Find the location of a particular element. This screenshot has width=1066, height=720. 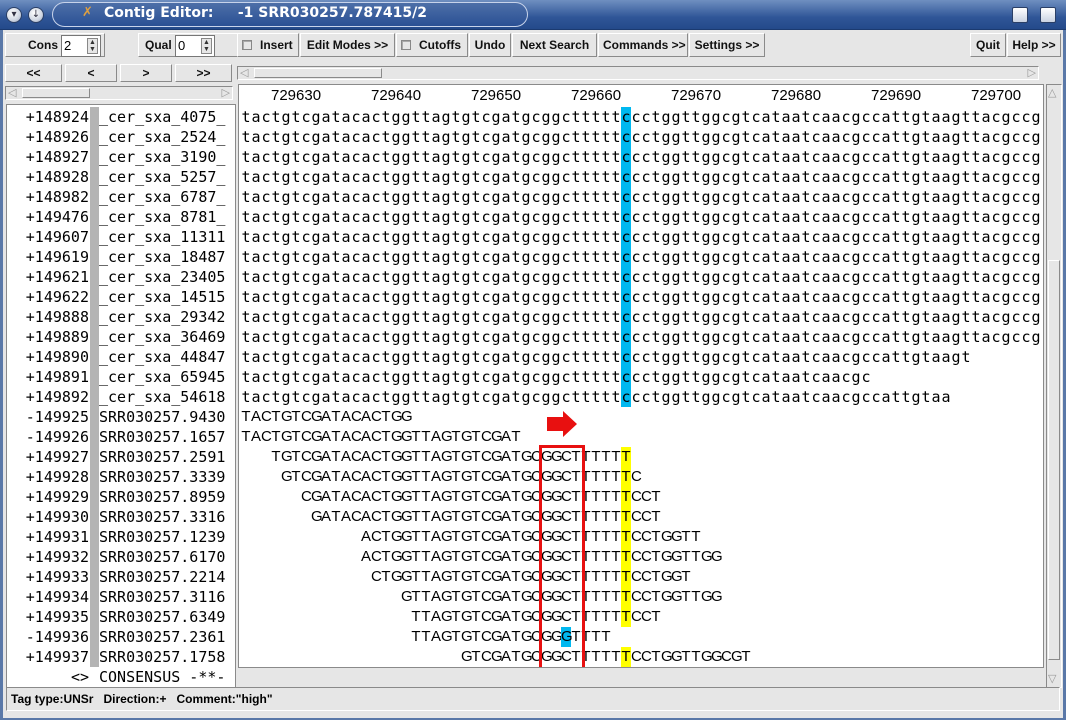

read-name: _cer_sxa_8781_ is located at coordinates (162, 217).